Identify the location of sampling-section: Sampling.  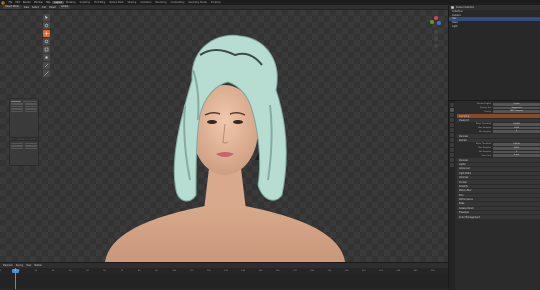
(498, 116).